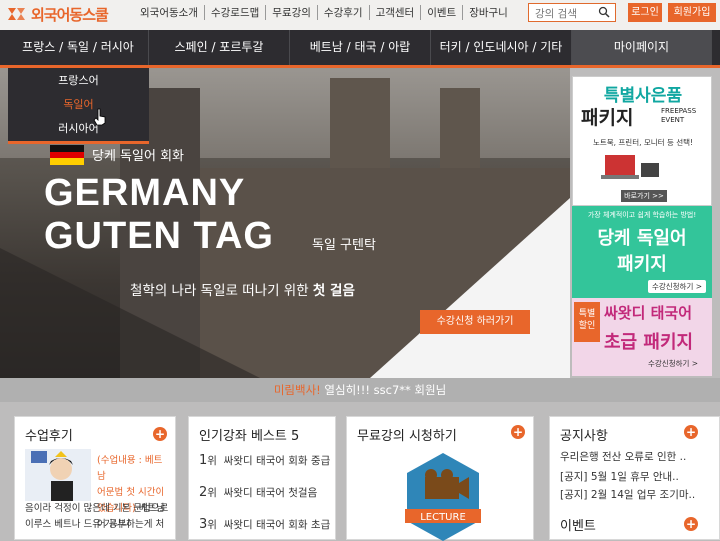 The height and width of the screenshot is (541, 720). What do you see at coordinates (556, 14) in the screenshot?
I see `search-placeholder: 강의 검색` at bounding box center [556, 14].